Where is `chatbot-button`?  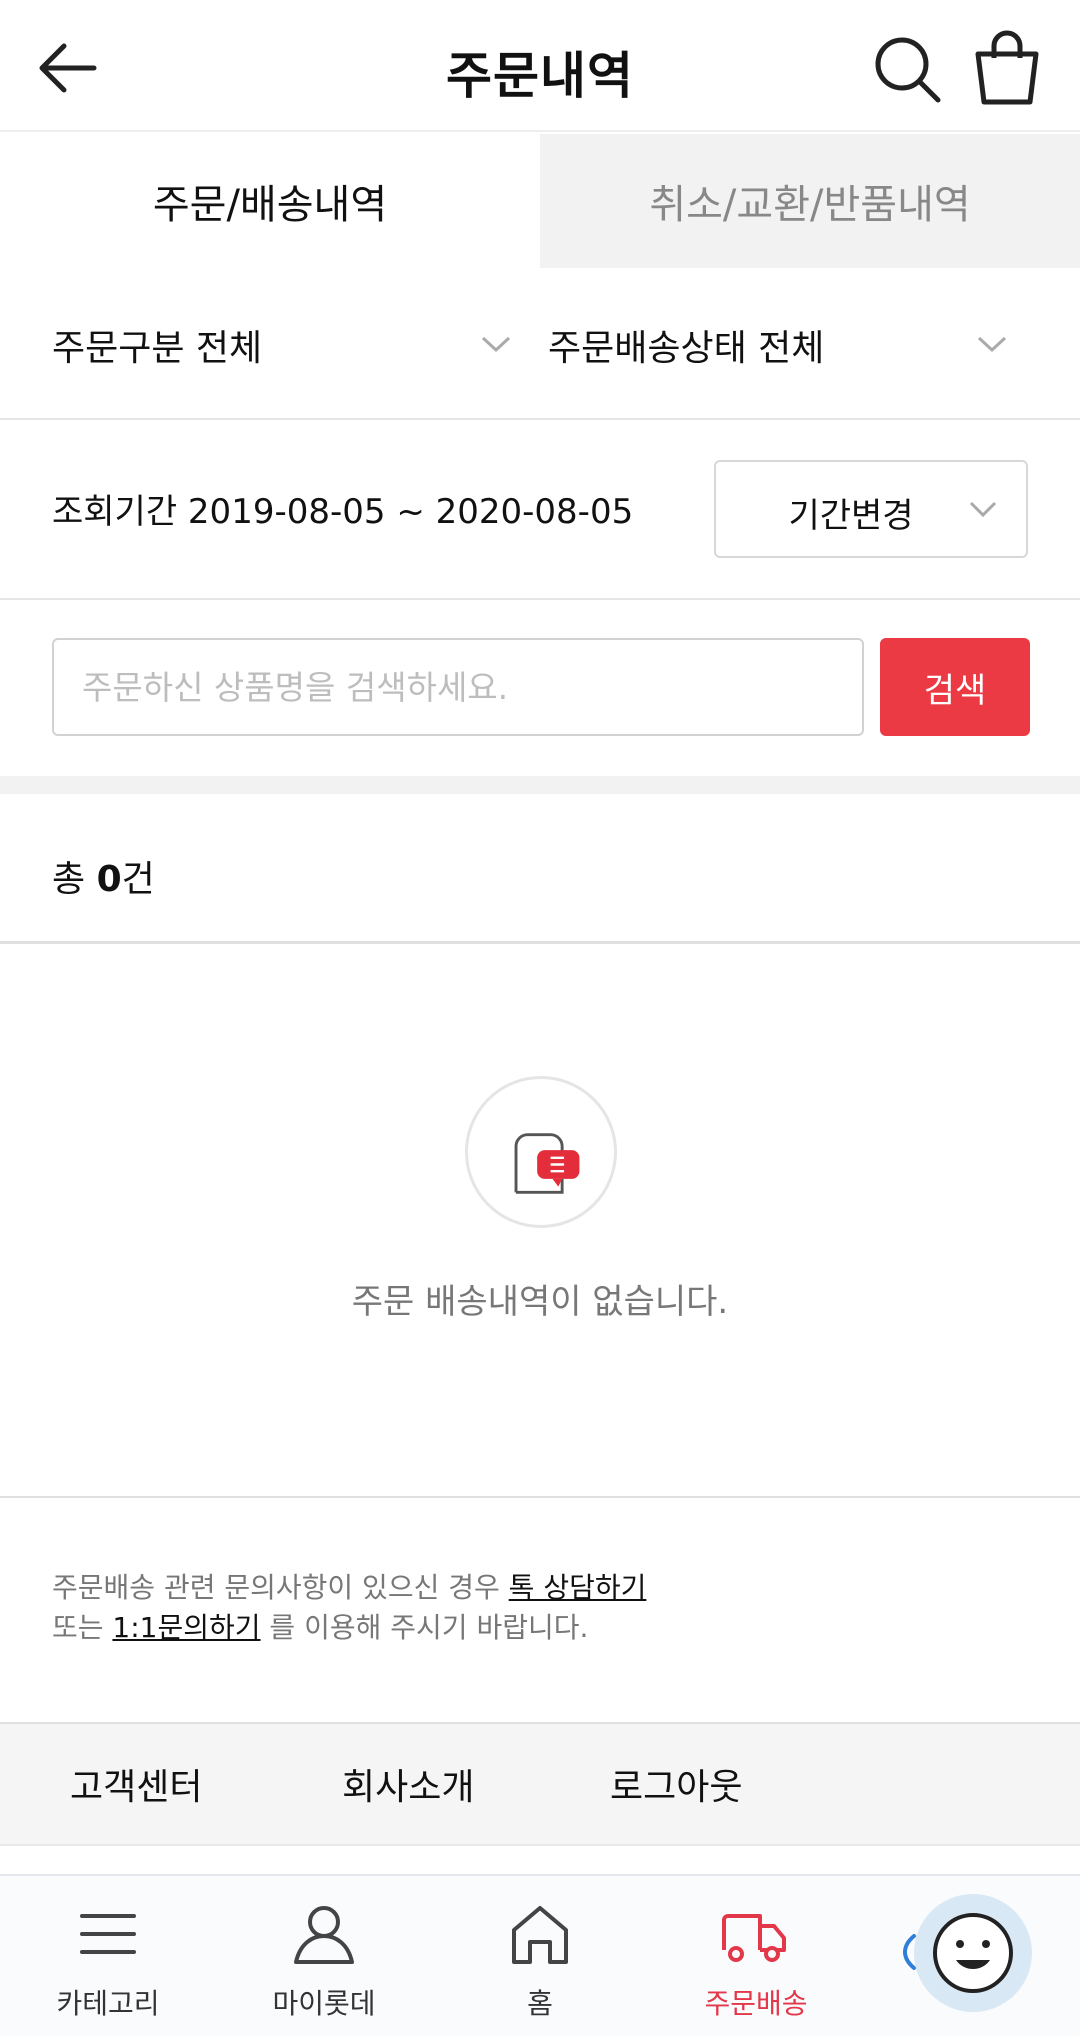 chatbot-button is located at coordinates (973, 1953).